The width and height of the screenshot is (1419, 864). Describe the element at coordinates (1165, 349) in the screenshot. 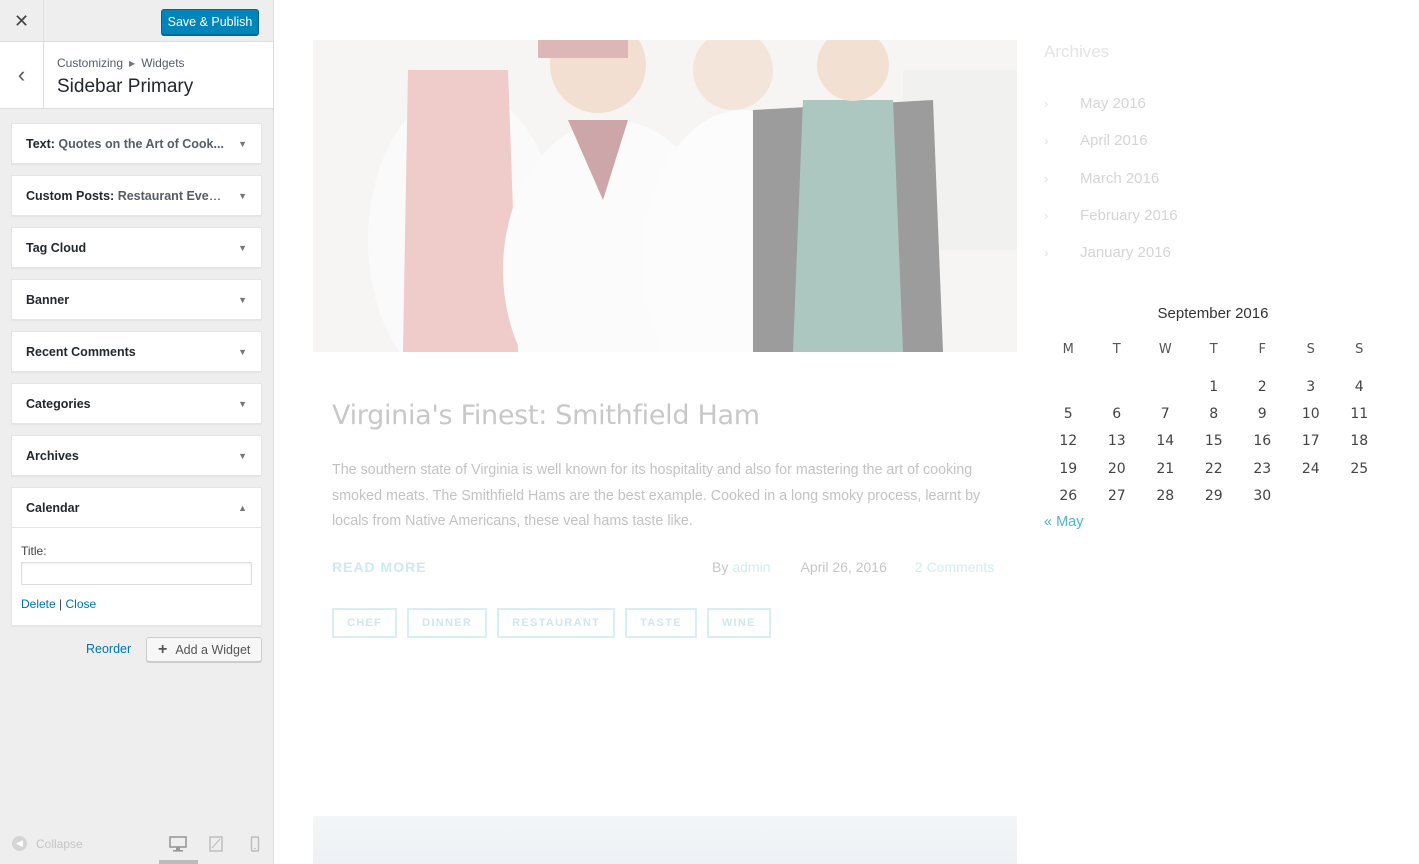

I see `weekday: W` at that location.